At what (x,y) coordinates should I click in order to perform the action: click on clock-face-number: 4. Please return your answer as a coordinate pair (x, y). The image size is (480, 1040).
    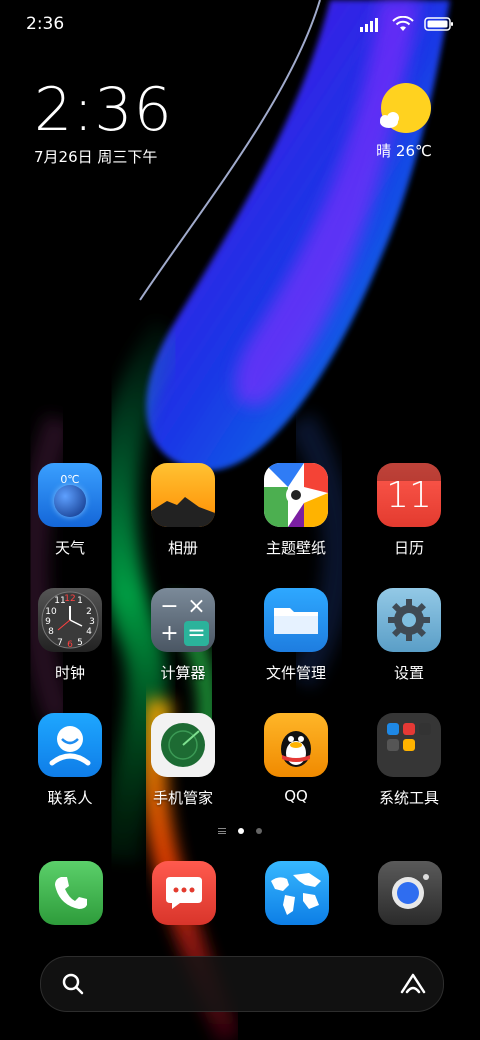
    Looking at the image, I should click on (89, 632).